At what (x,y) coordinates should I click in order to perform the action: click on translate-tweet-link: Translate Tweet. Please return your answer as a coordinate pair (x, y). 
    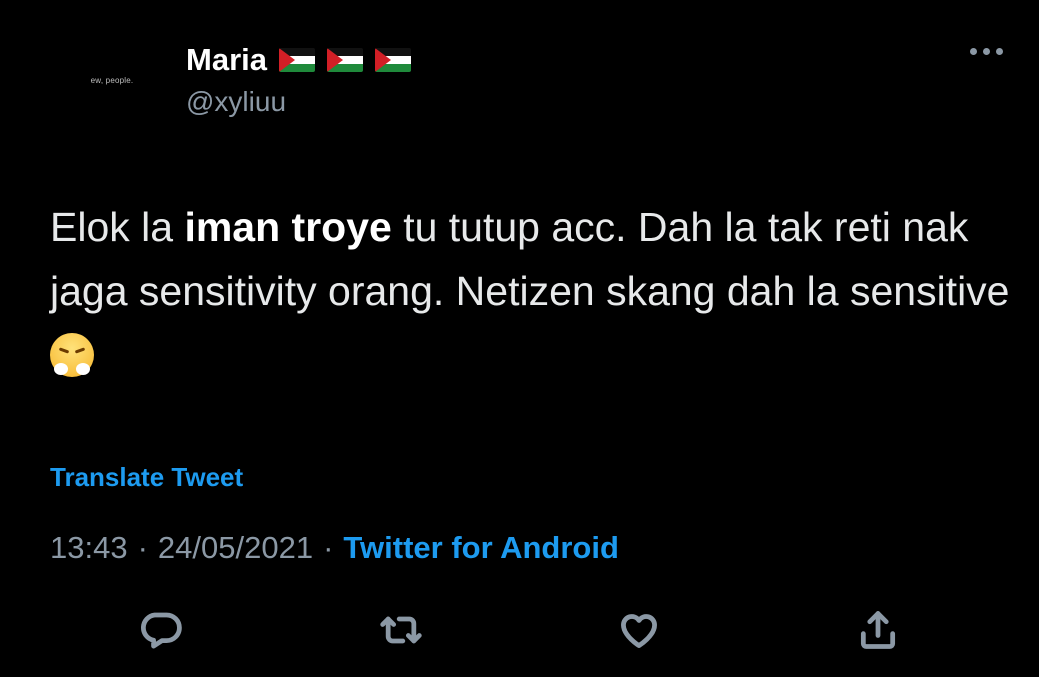
    Looking at the image, I should click on (146, 477).